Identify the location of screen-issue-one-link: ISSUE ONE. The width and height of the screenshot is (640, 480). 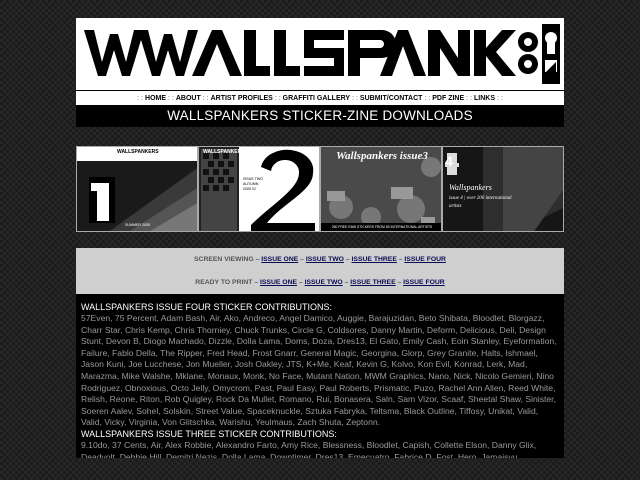
(279, 259).